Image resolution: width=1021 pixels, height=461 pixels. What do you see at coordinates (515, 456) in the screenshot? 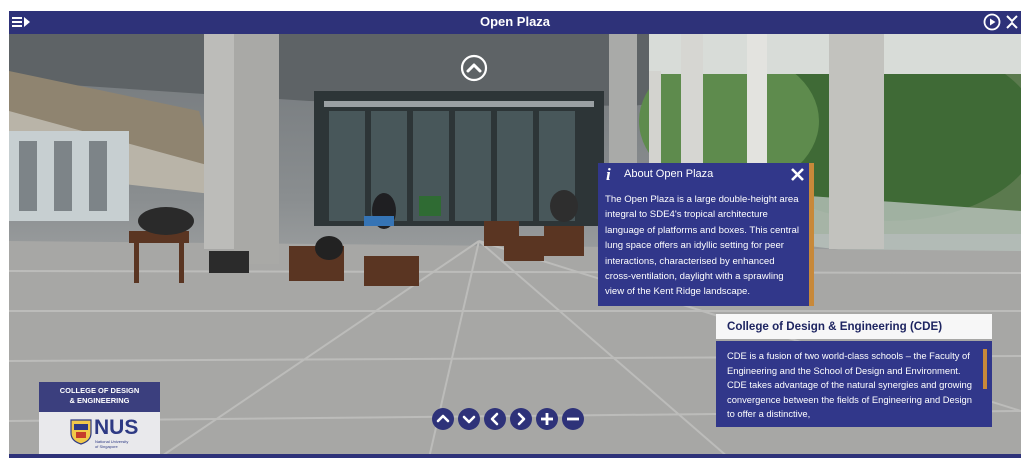
I see `bottom-bar` at bounding box center [515, 456].